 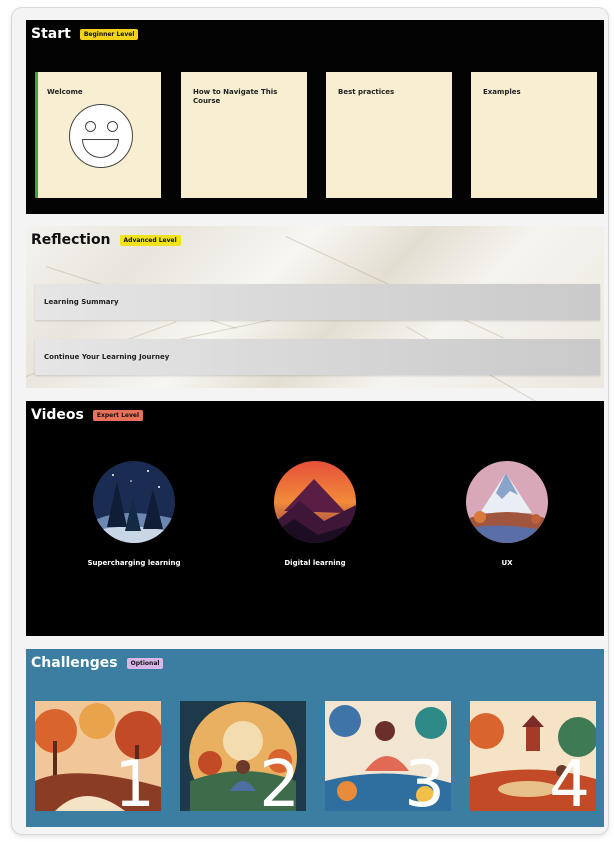 What do you see at coordinates (507, 502) in the screenshot?
I see `snowy-peak-icon` at bounding box center [507, 502].